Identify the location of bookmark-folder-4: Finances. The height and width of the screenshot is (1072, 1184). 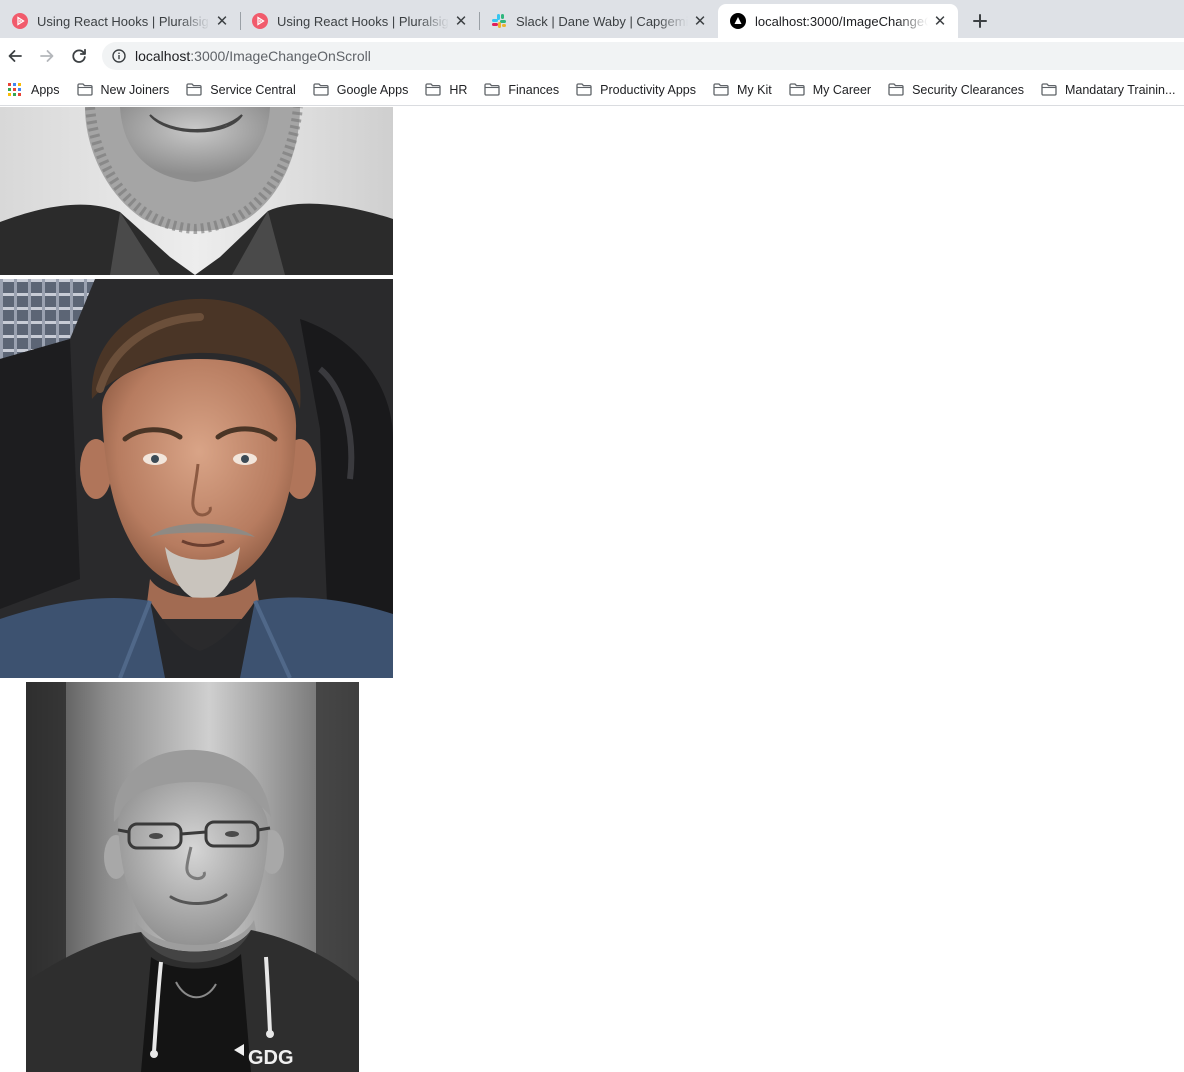
(521, 90).